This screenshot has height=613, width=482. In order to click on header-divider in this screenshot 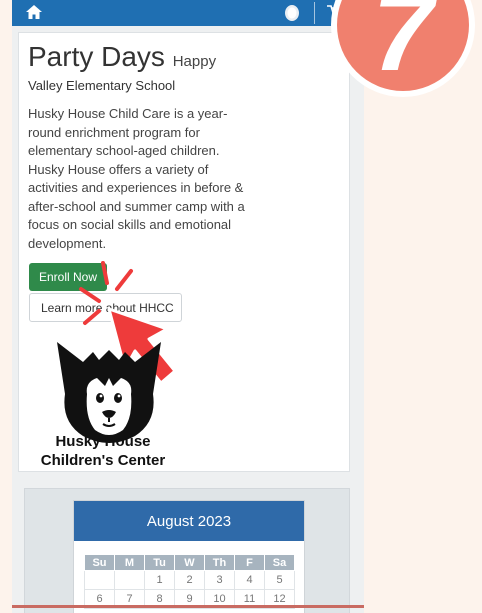, I will do `click(314, 13)`.